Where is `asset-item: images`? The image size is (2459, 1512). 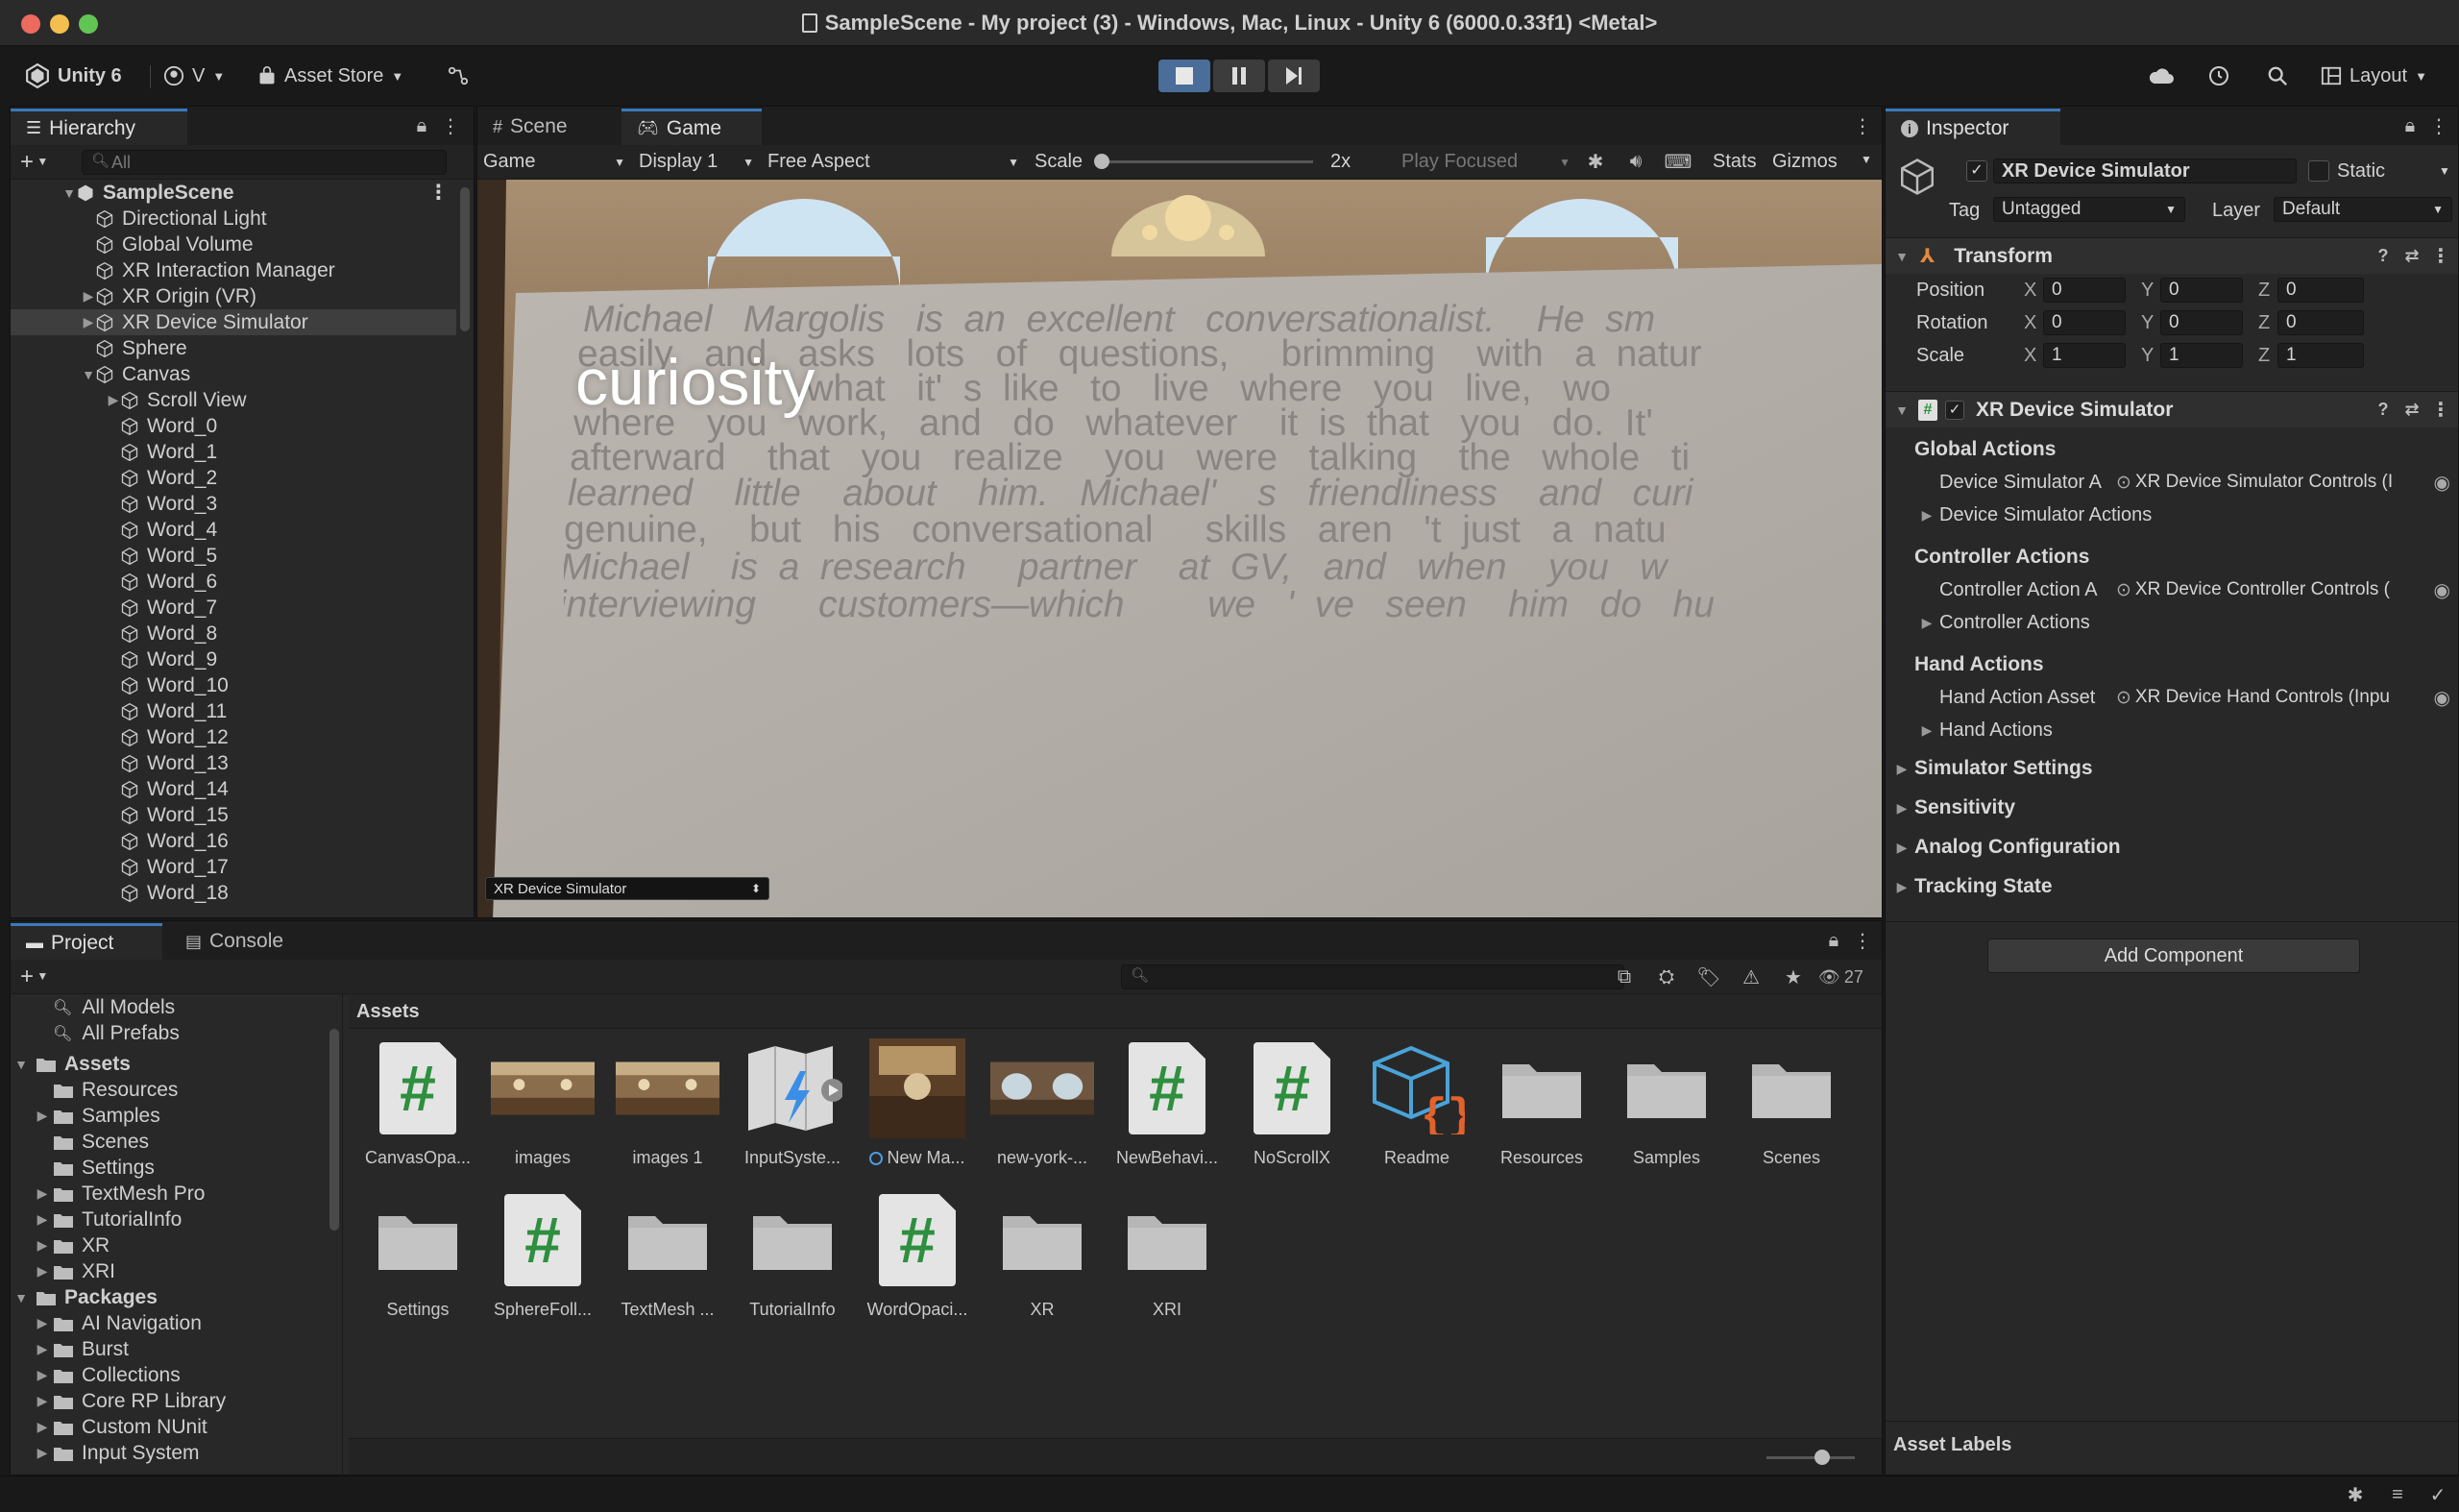 asset-item: images is located at coordinates (542, 1102).